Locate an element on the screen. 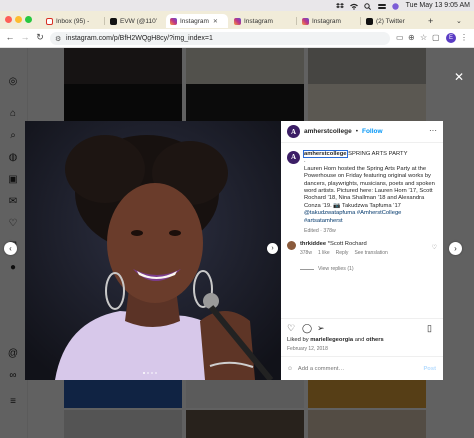 This screenshot has width=474, height=438. siri-icon is located at coordinates (395, 6).